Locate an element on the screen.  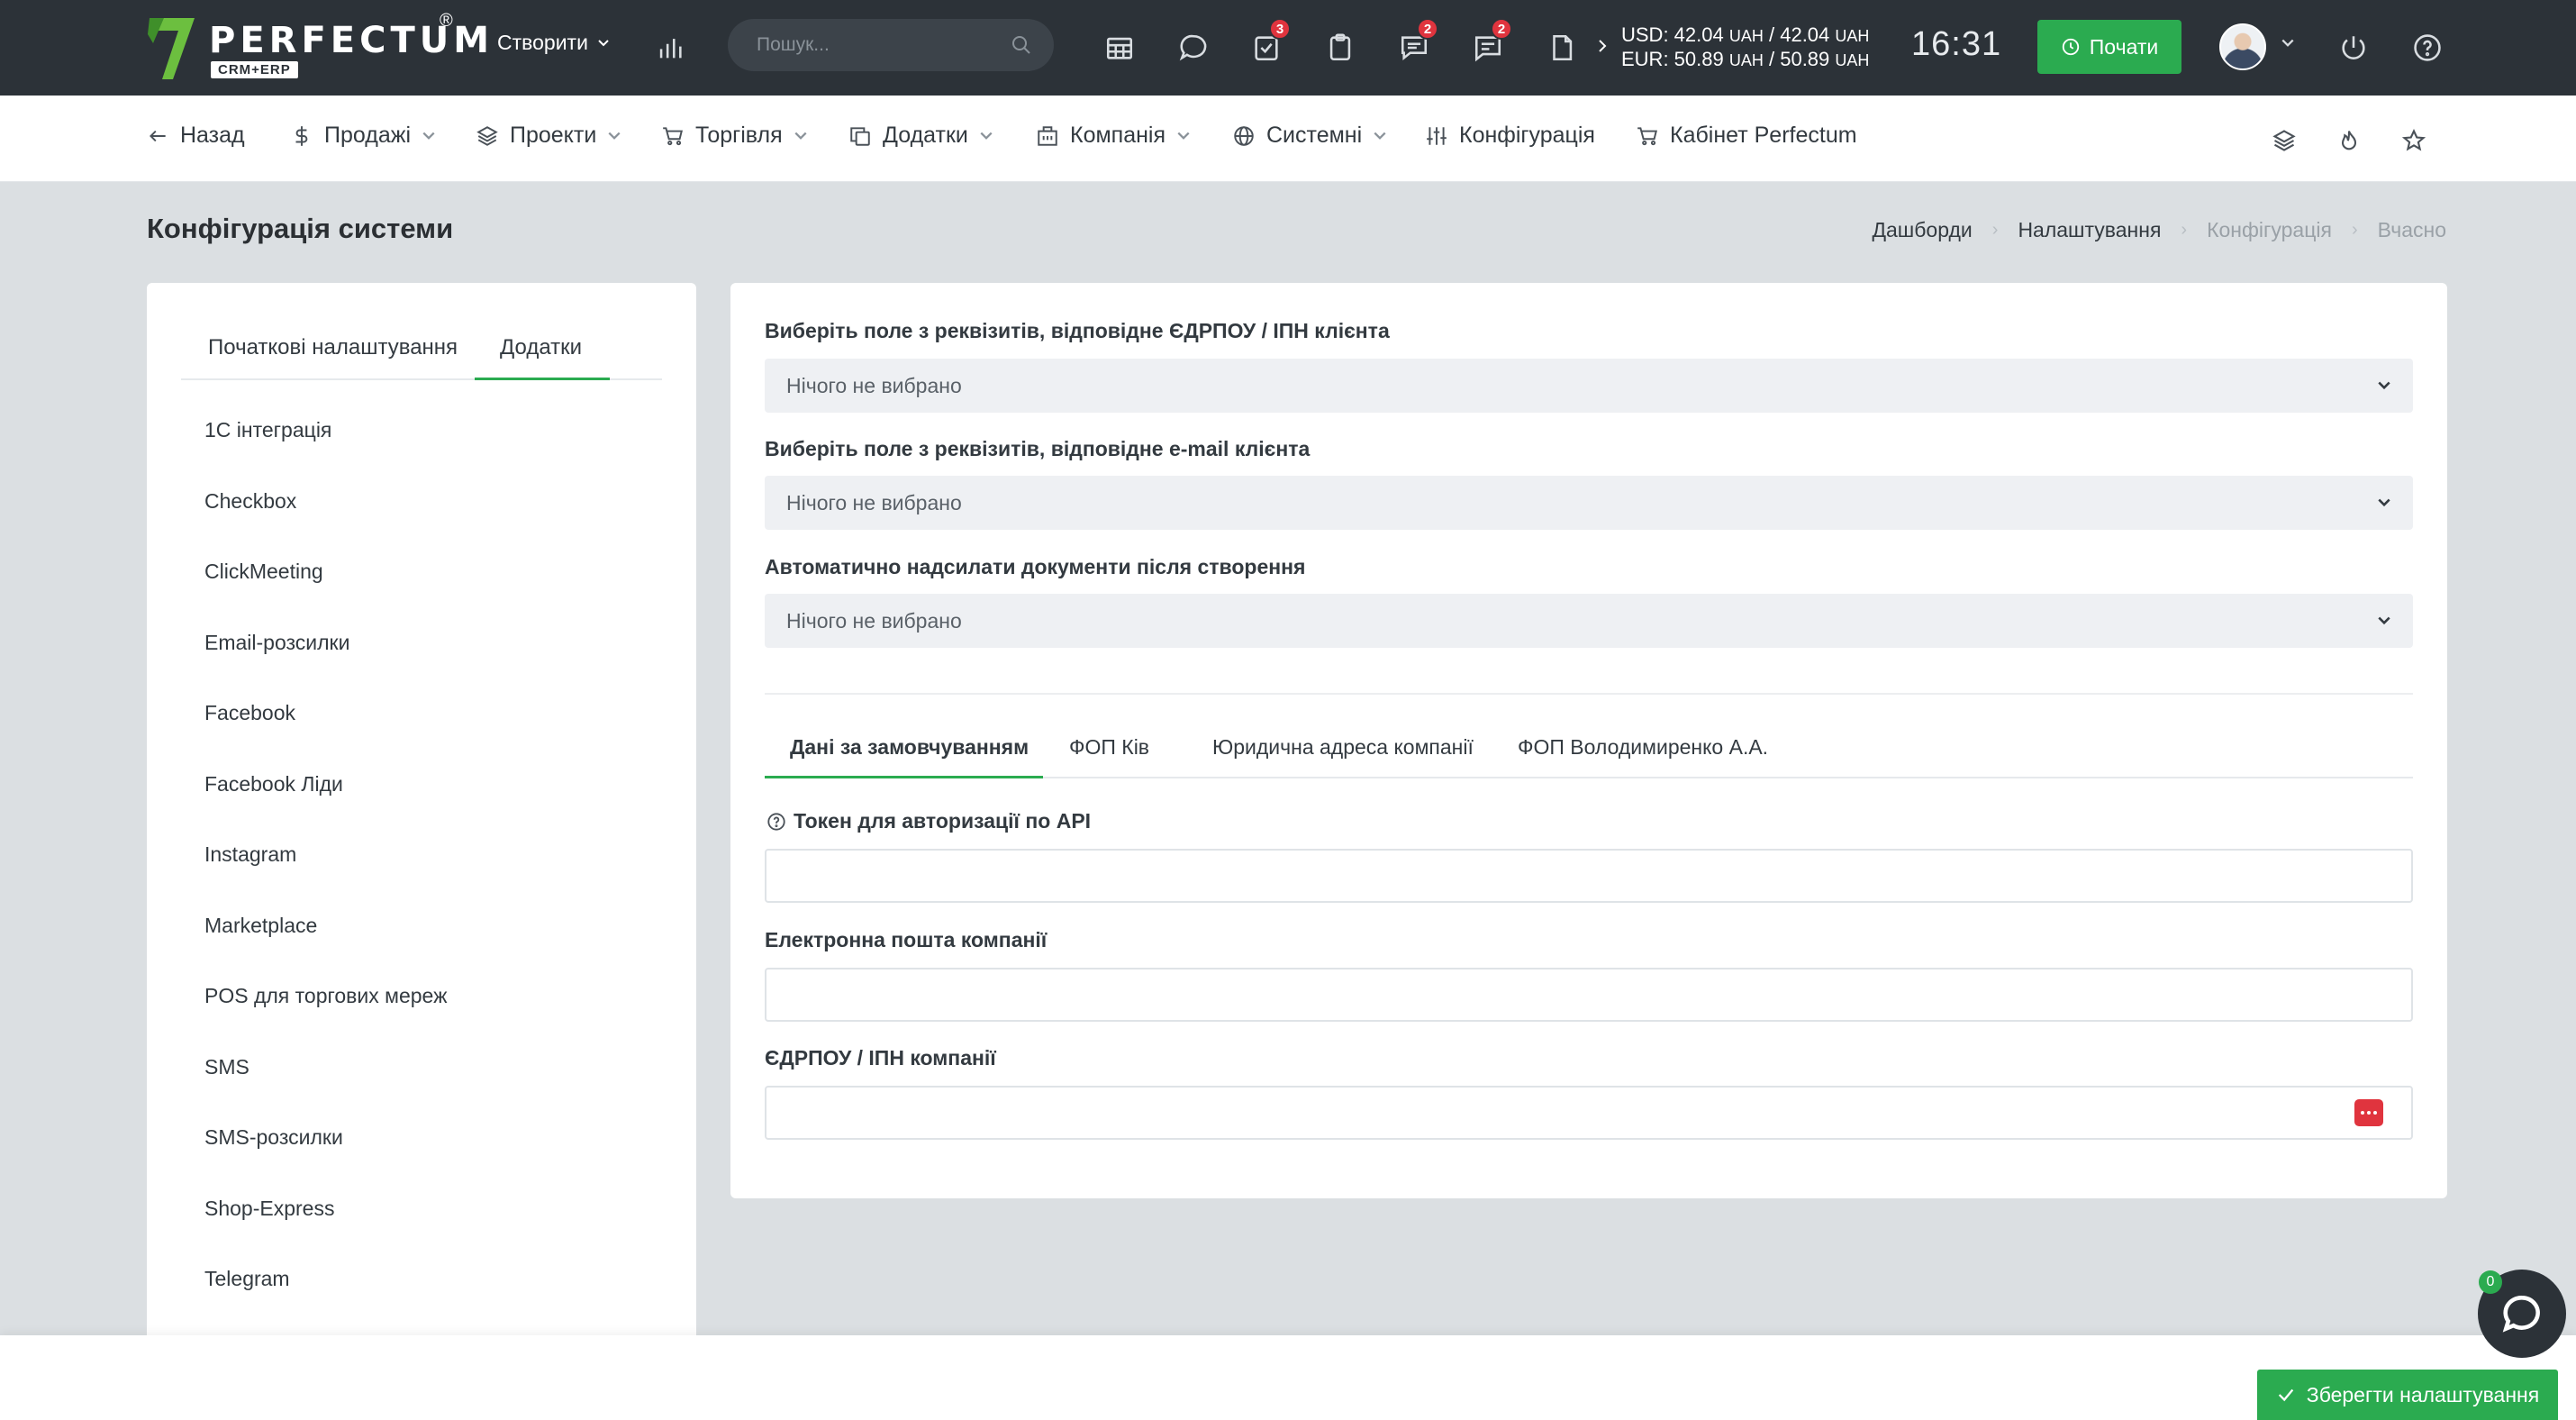
divider is located at coordinates (1589, 694).